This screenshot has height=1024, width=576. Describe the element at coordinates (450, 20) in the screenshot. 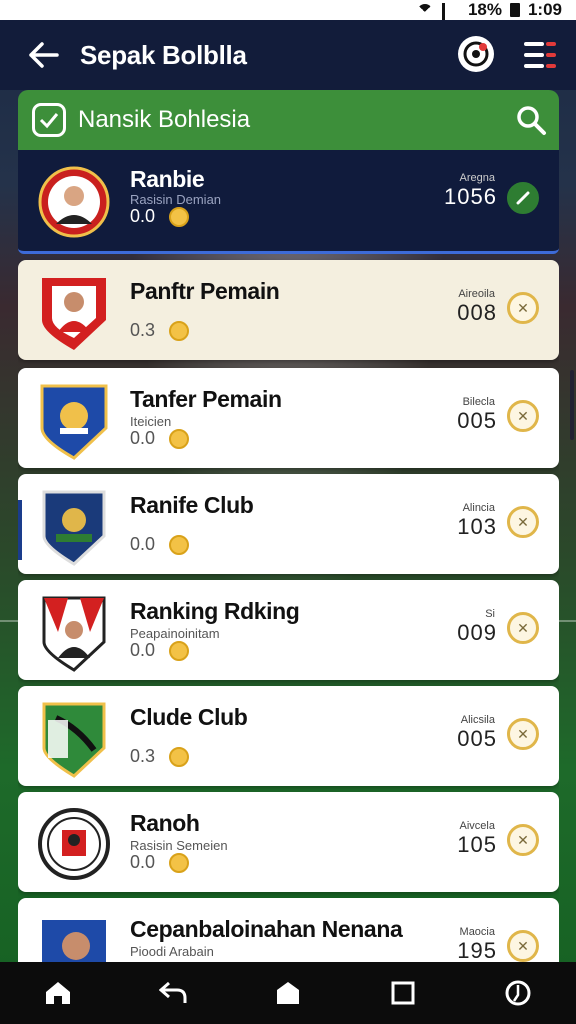

I see `signal-icon` at that location.